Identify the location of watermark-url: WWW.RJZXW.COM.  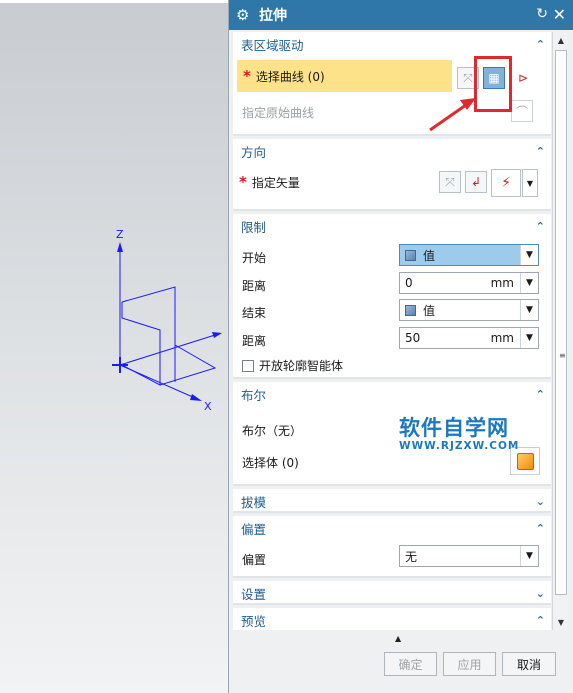
(459, 446).